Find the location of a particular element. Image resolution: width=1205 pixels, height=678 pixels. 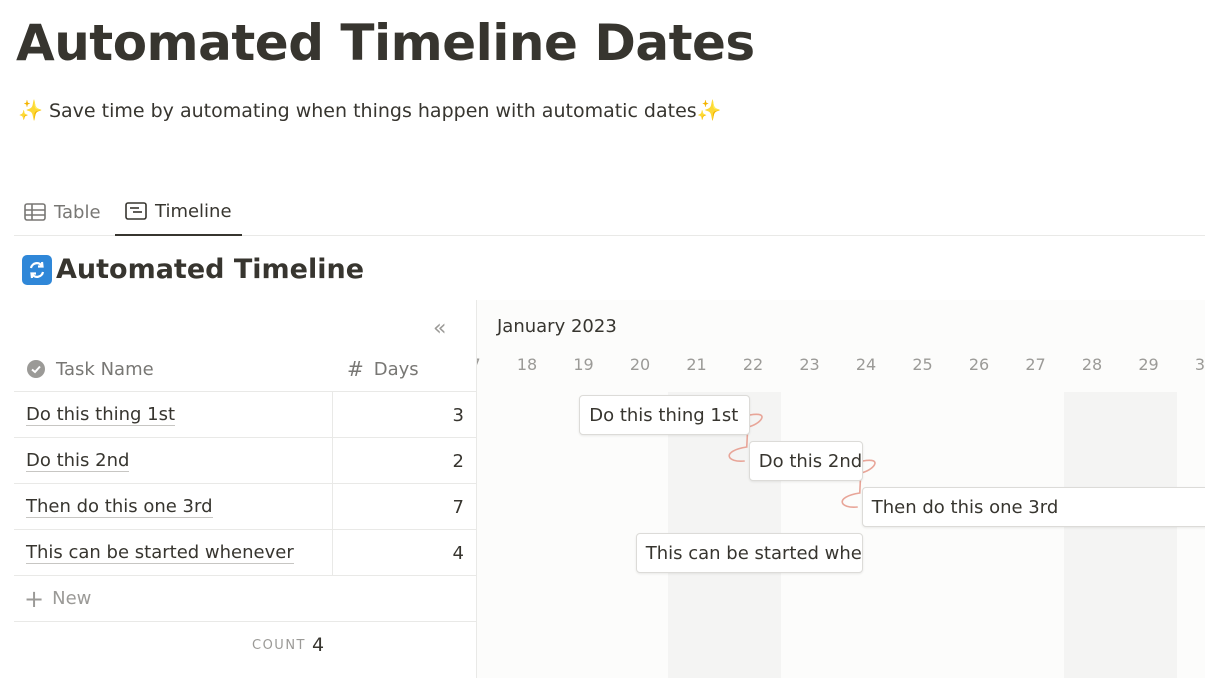

tab-label: Timeline is located at coordinates (193, 211).